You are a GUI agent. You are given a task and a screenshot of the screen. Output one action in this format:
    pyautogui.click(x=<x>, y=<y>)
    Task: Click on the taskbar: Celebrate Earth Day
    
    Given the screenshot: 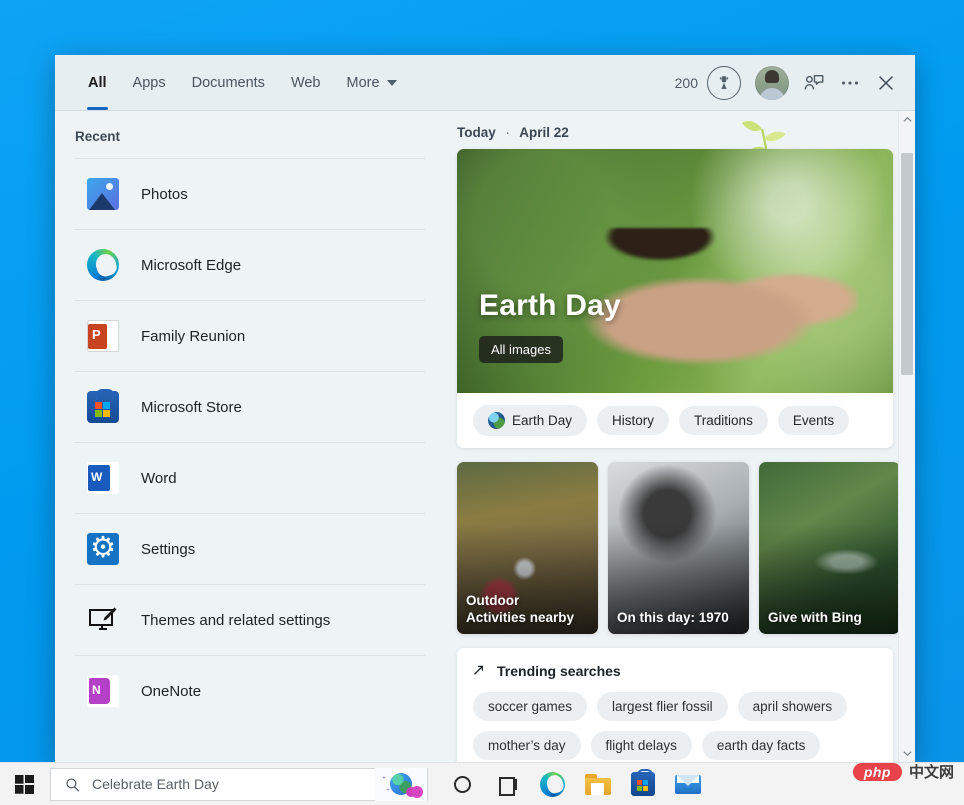 What is the action you would take?
    pyautogui.click(x=482, y=783)
    